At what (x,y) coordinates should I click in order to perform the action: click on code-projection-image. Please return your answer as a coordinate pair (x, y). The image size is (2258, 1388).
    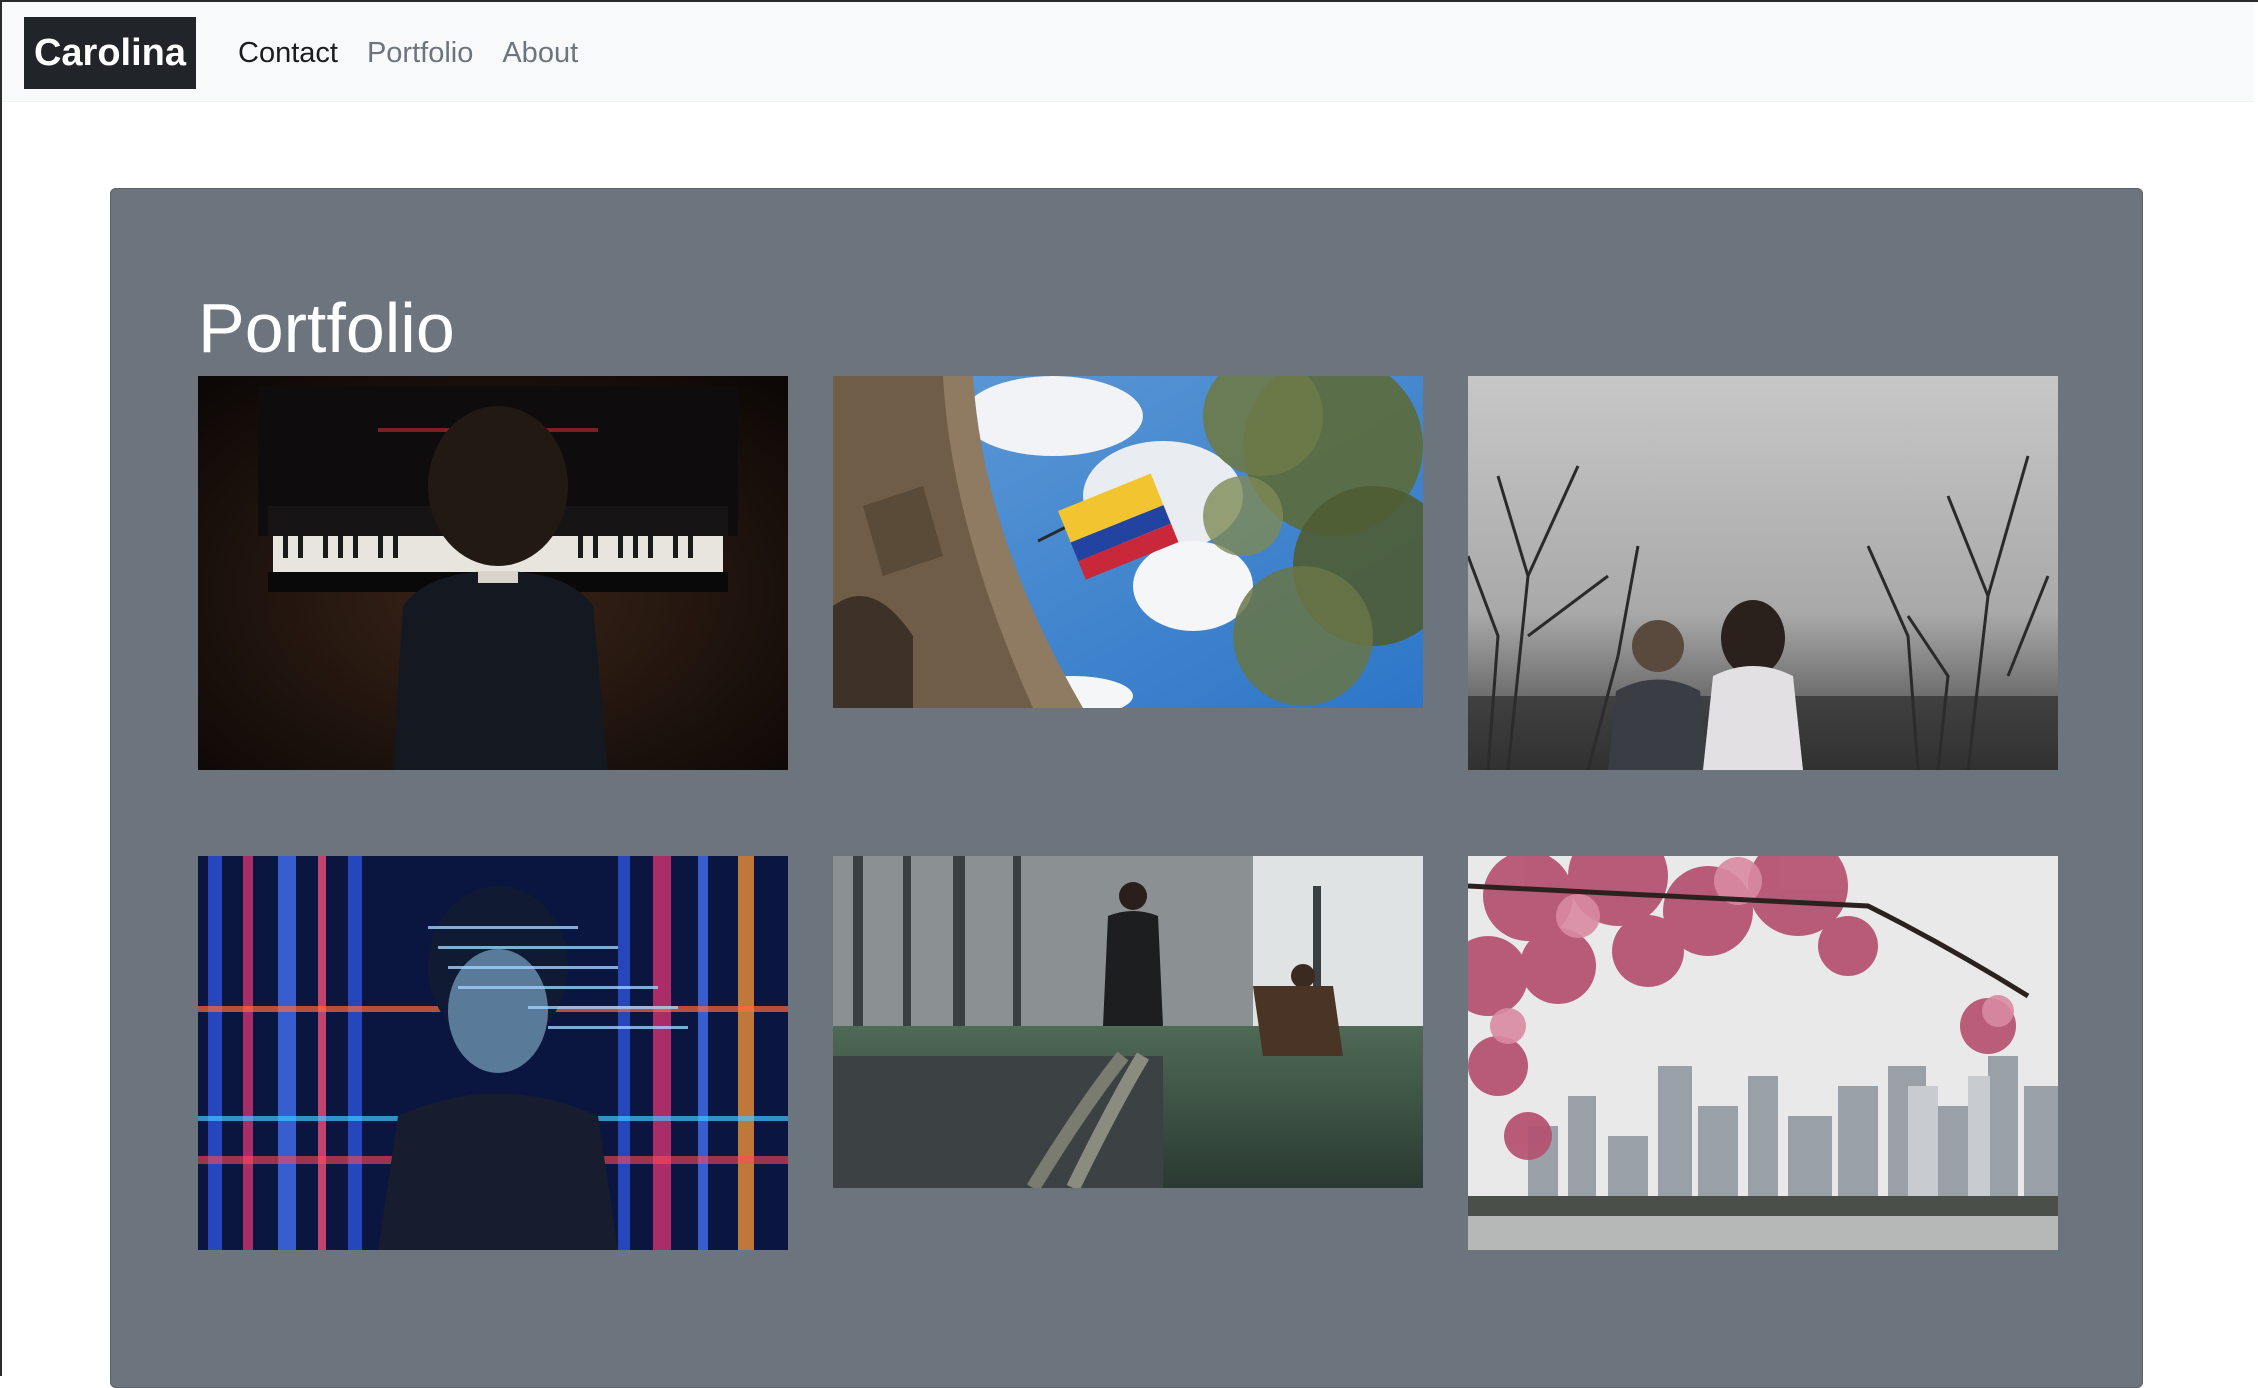
    Looking at the image, I should click on (493, 1053).